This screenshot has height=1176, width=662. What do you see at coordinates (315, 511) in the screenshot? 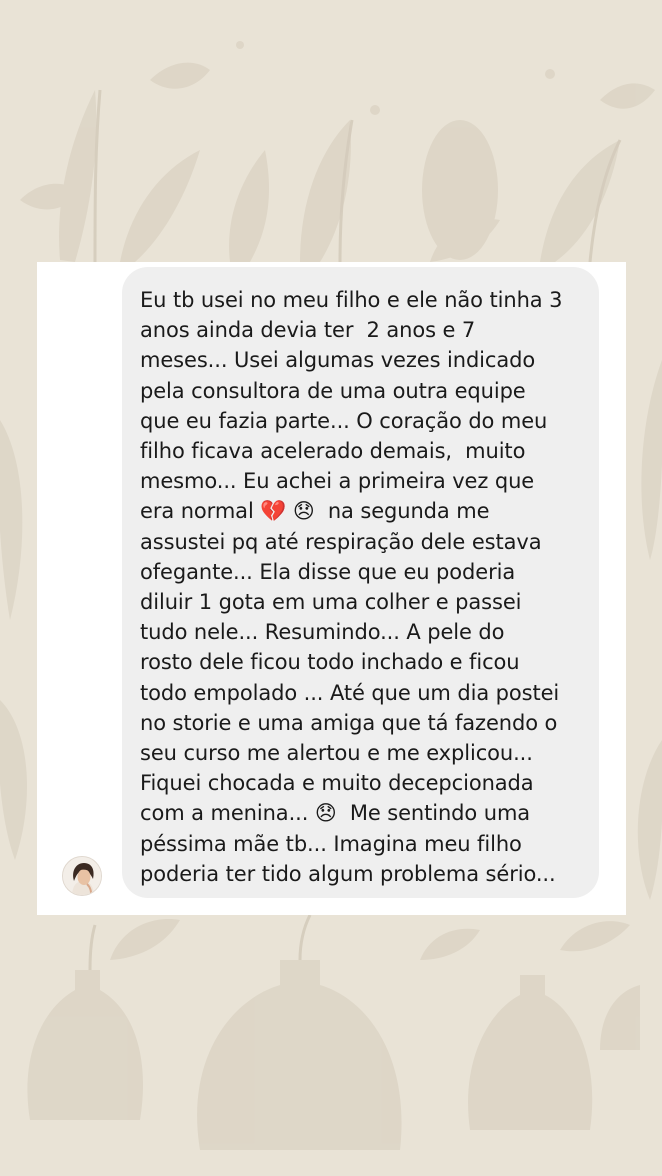
I see `message-line: era normal 💔 😞 na segunda me` at bounding box center [315, 511].